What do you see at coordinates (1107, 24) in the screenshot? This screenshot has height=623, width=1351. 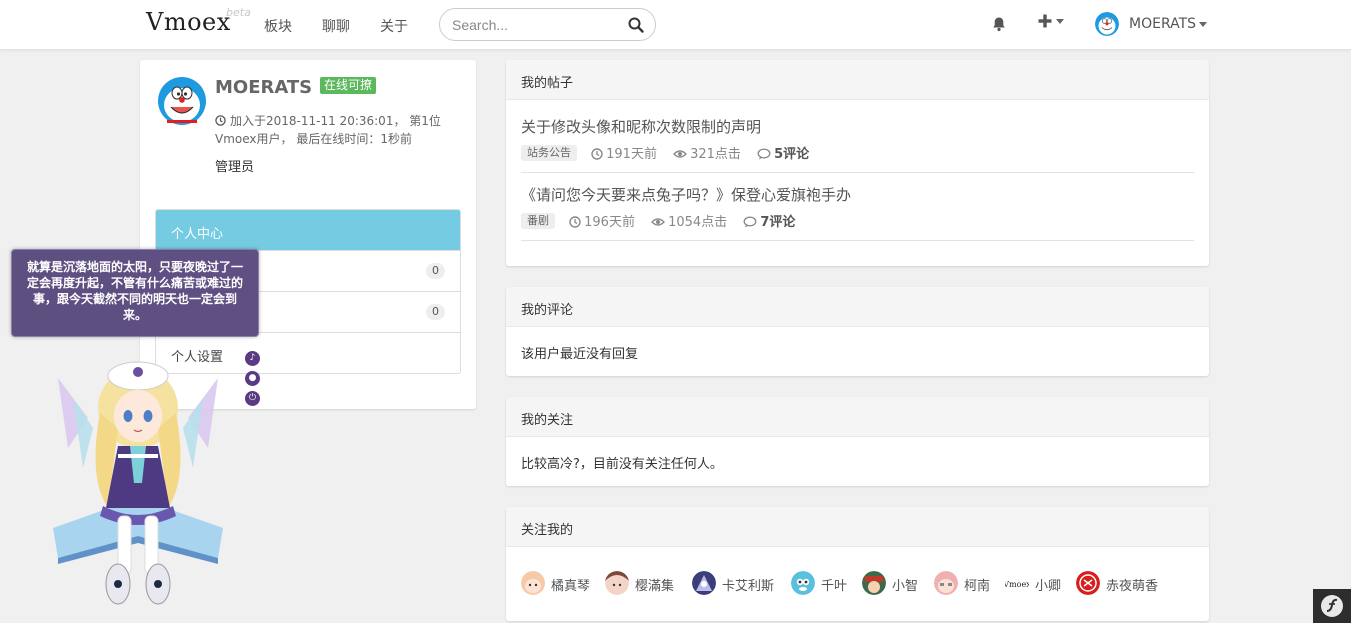 I see `nav-user-avatar` at bounding box center [1107, 24].